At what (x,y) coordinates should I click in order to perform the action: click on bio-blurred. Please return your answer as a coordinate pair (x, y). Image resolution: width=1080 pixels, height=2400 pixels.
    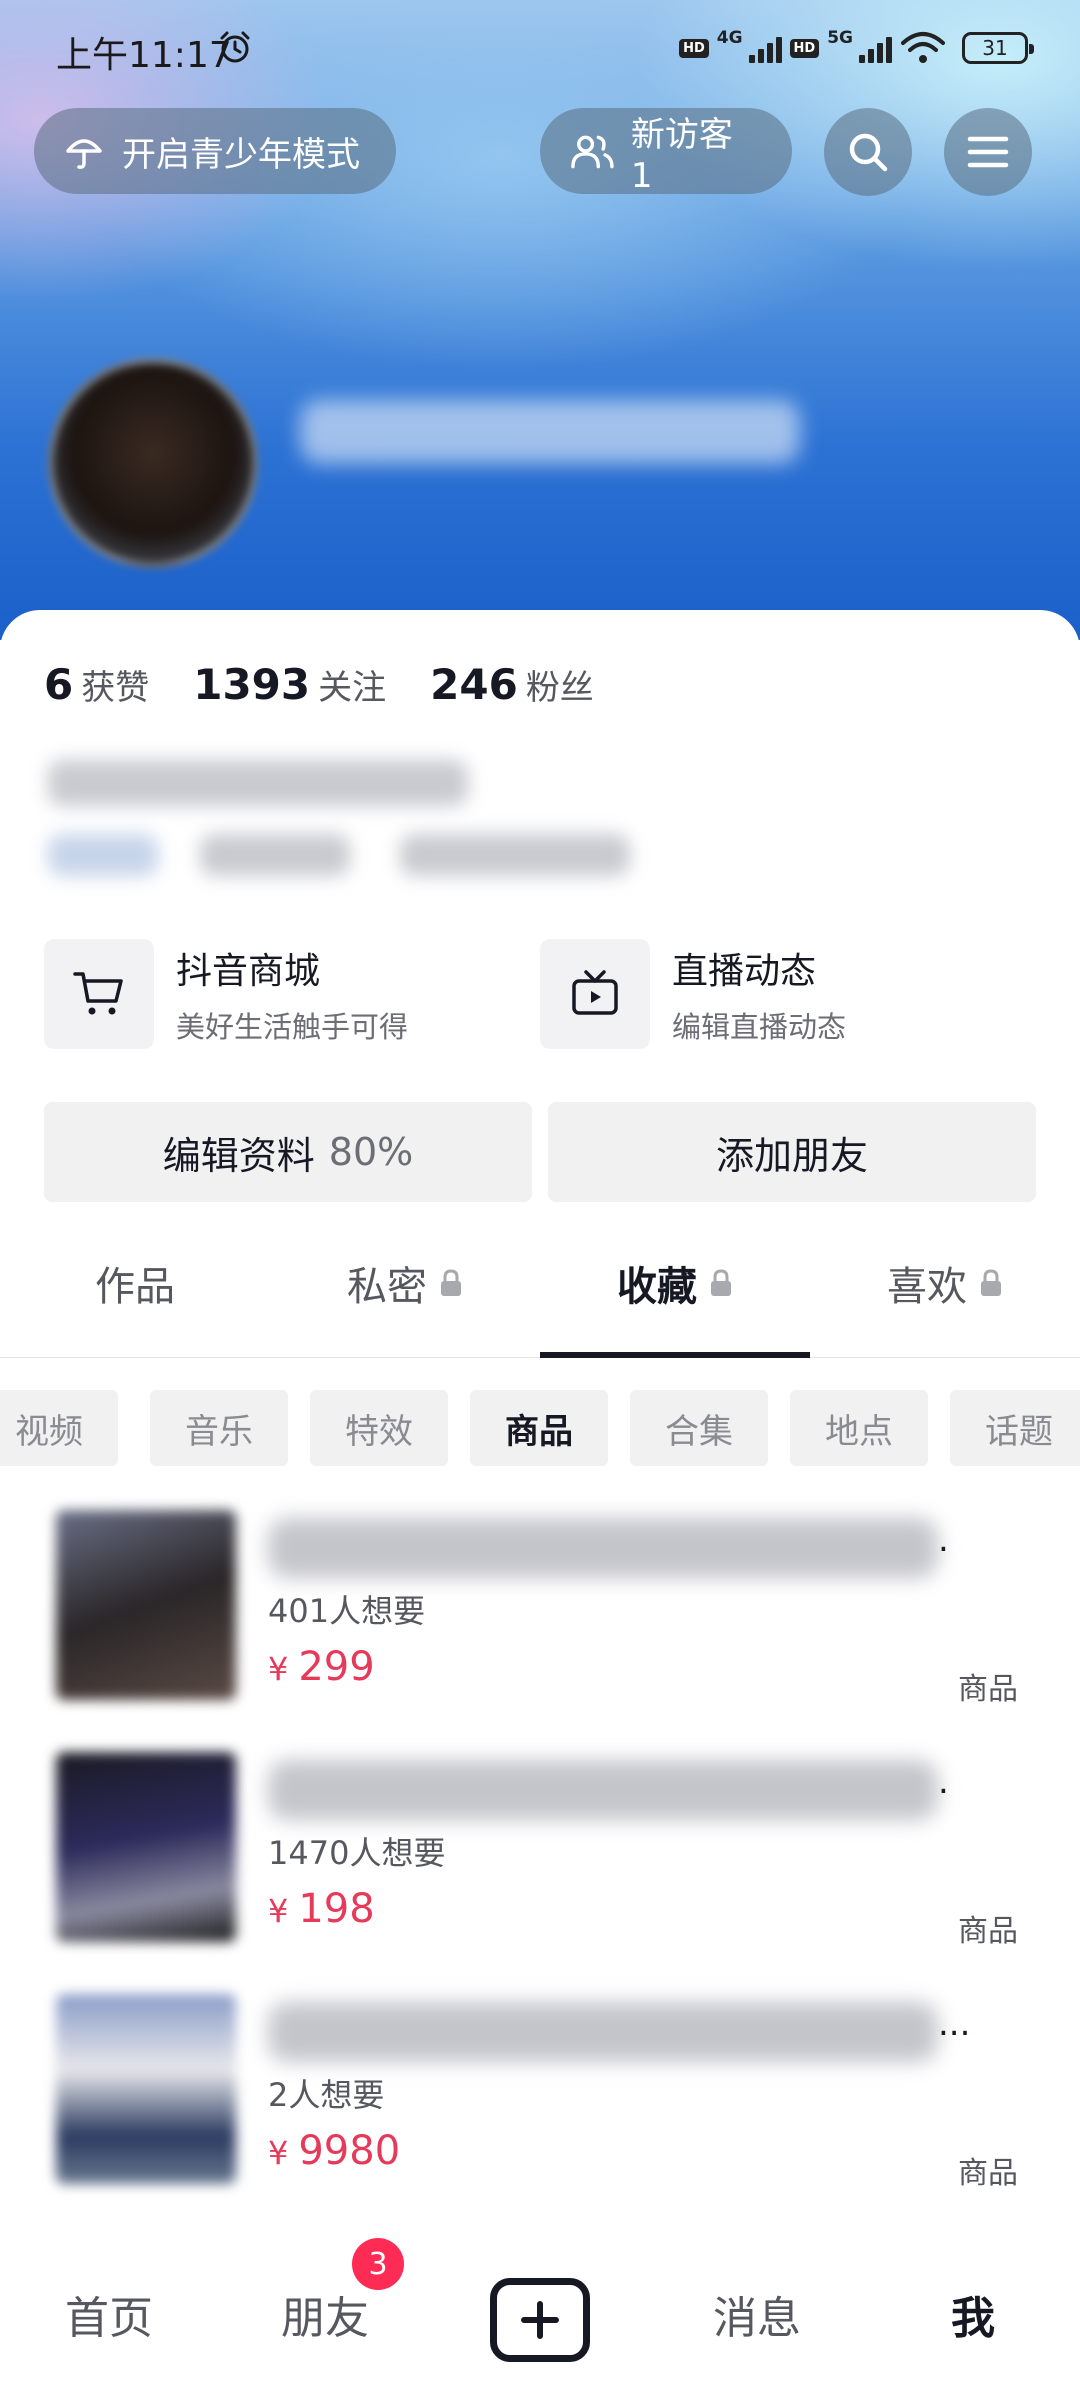
    Looking at the image, I should click on (258, 783).